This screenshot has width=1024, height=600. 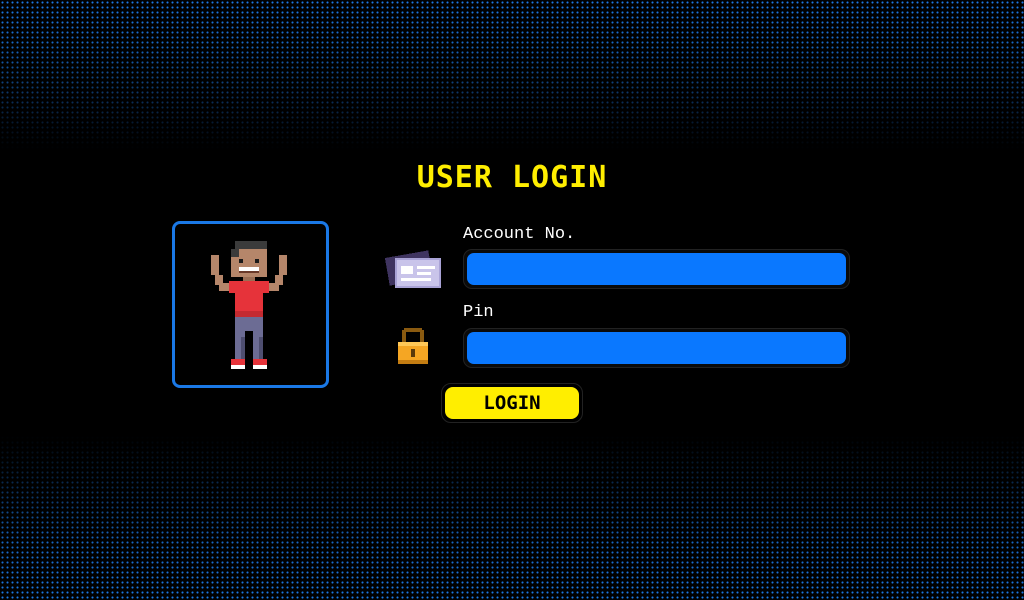 What do you see at coordinates (413, 269) in the screenshot?
I see `id-card-icon` at bounding box center [413, 269].